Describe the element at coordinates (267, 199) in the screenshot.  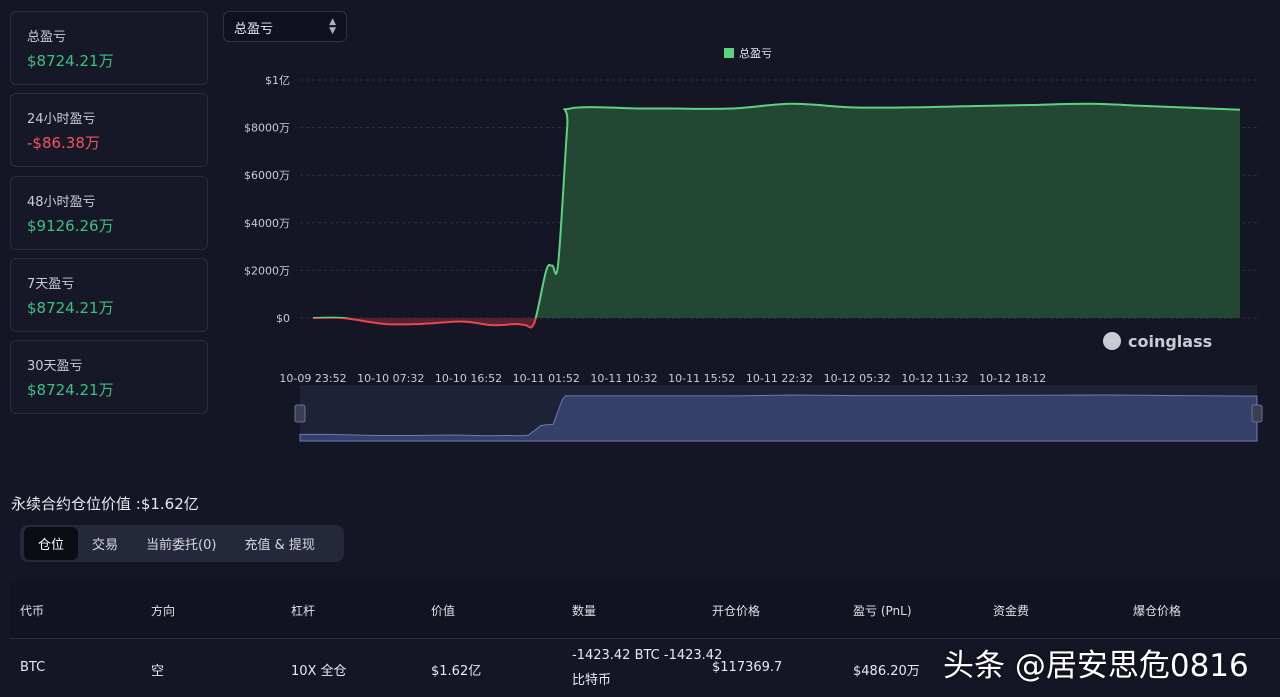
I see `y-axis-labels: $1亿 $8000万 $6000万 $4000万 $2000万 $0` at that location.